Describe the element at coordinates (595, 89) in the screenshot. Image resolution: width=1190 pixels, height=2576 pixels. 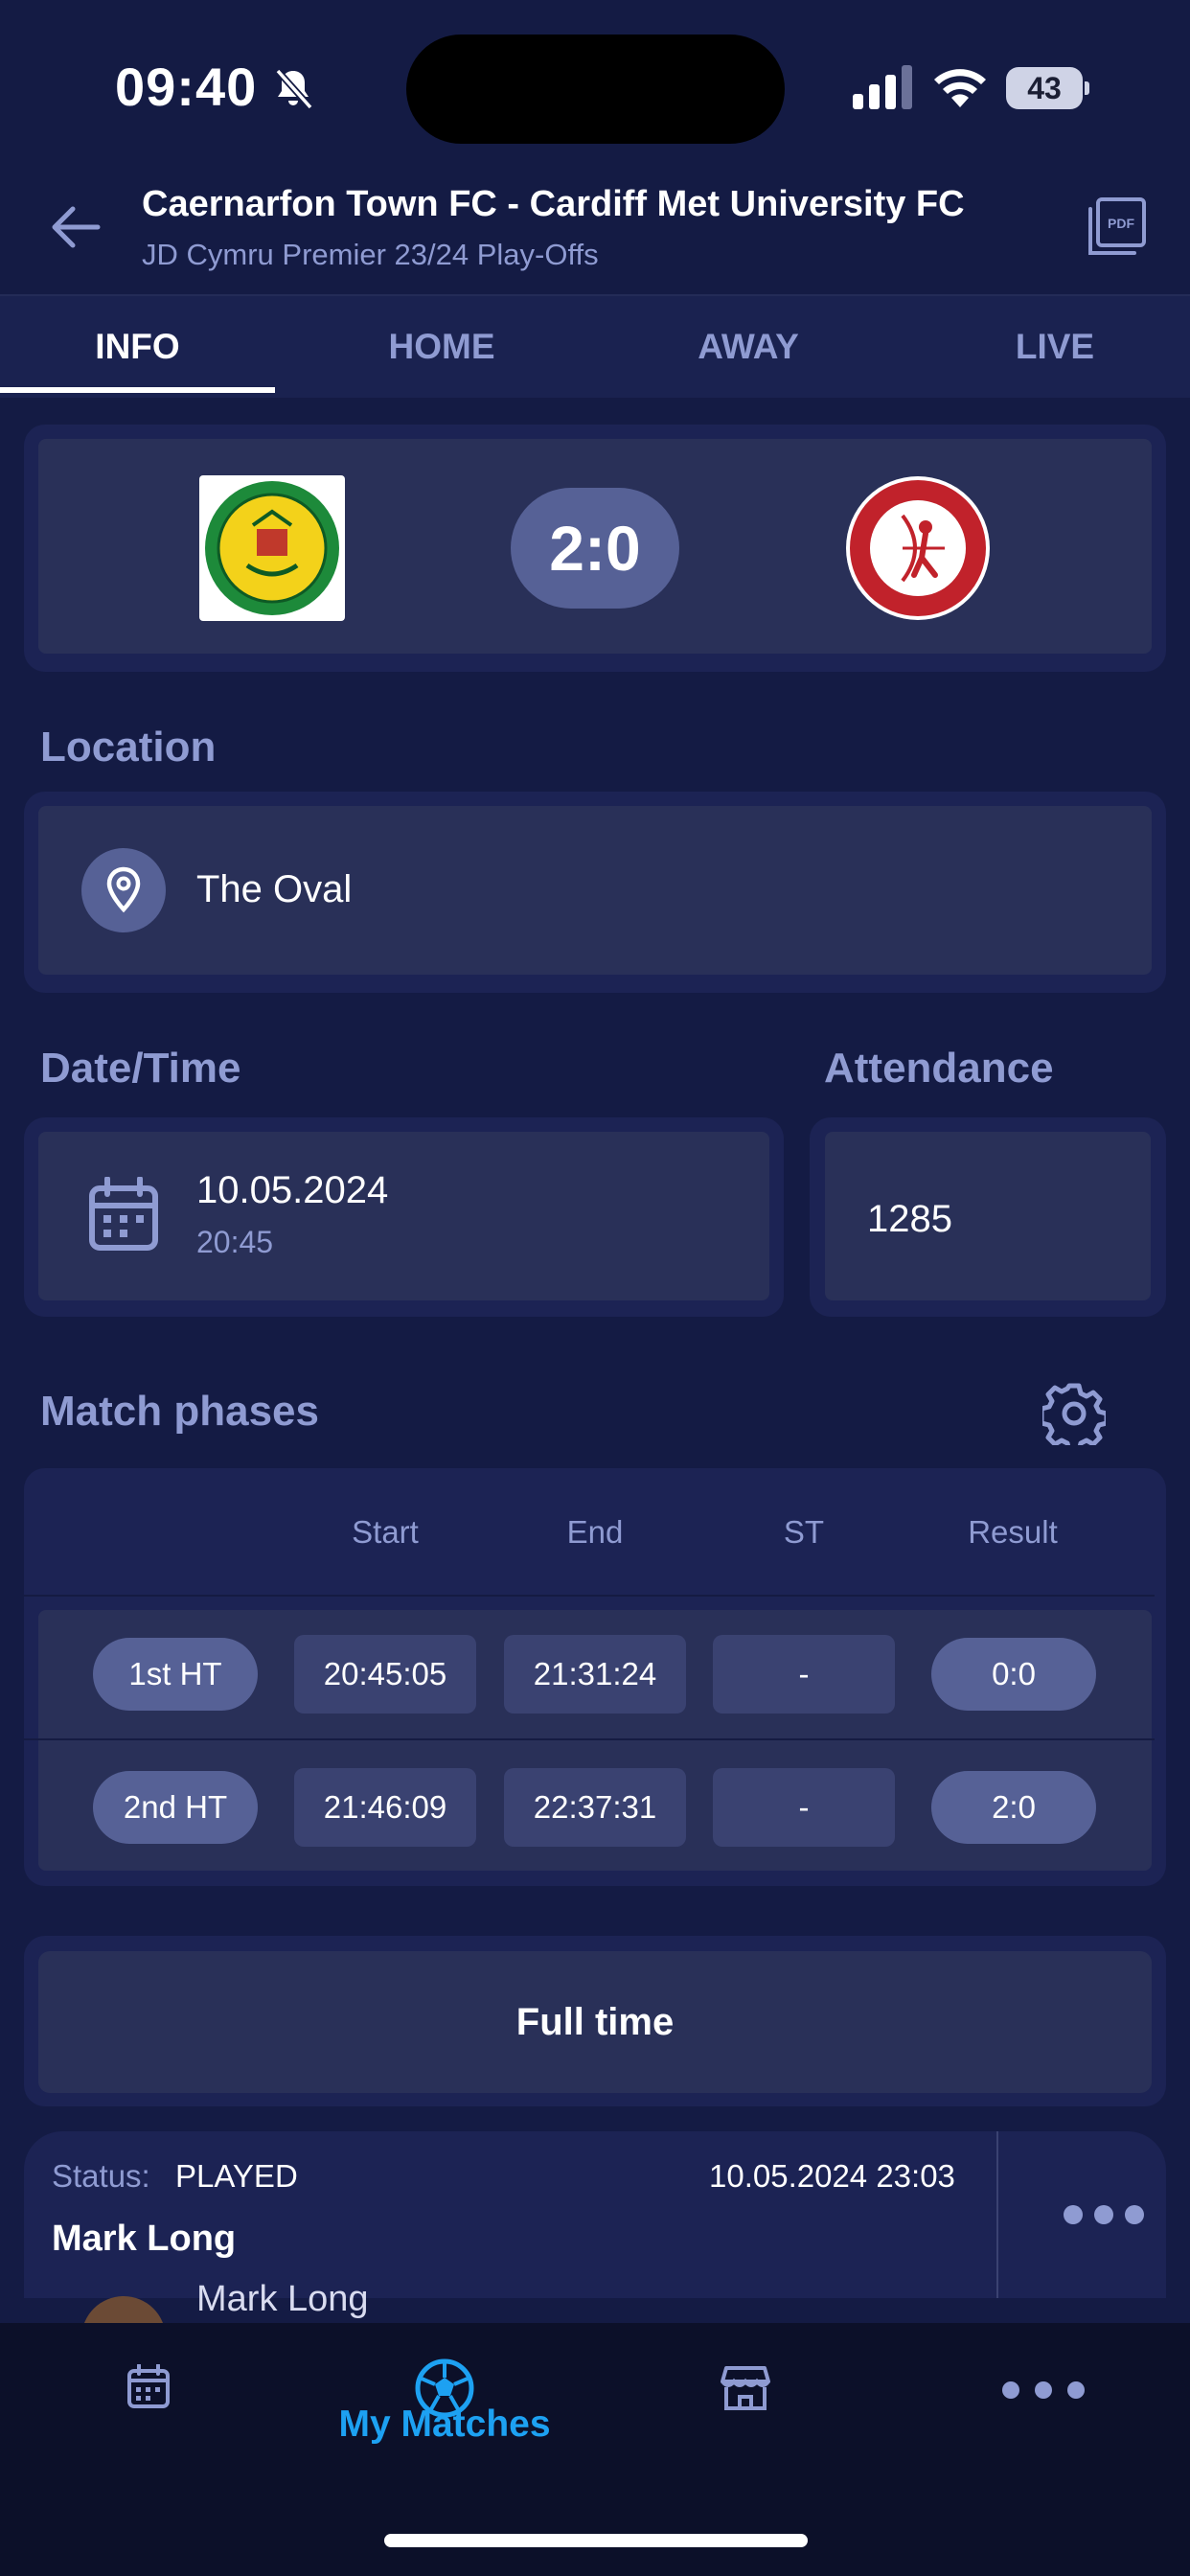
I see `dynamic-island` at that location.